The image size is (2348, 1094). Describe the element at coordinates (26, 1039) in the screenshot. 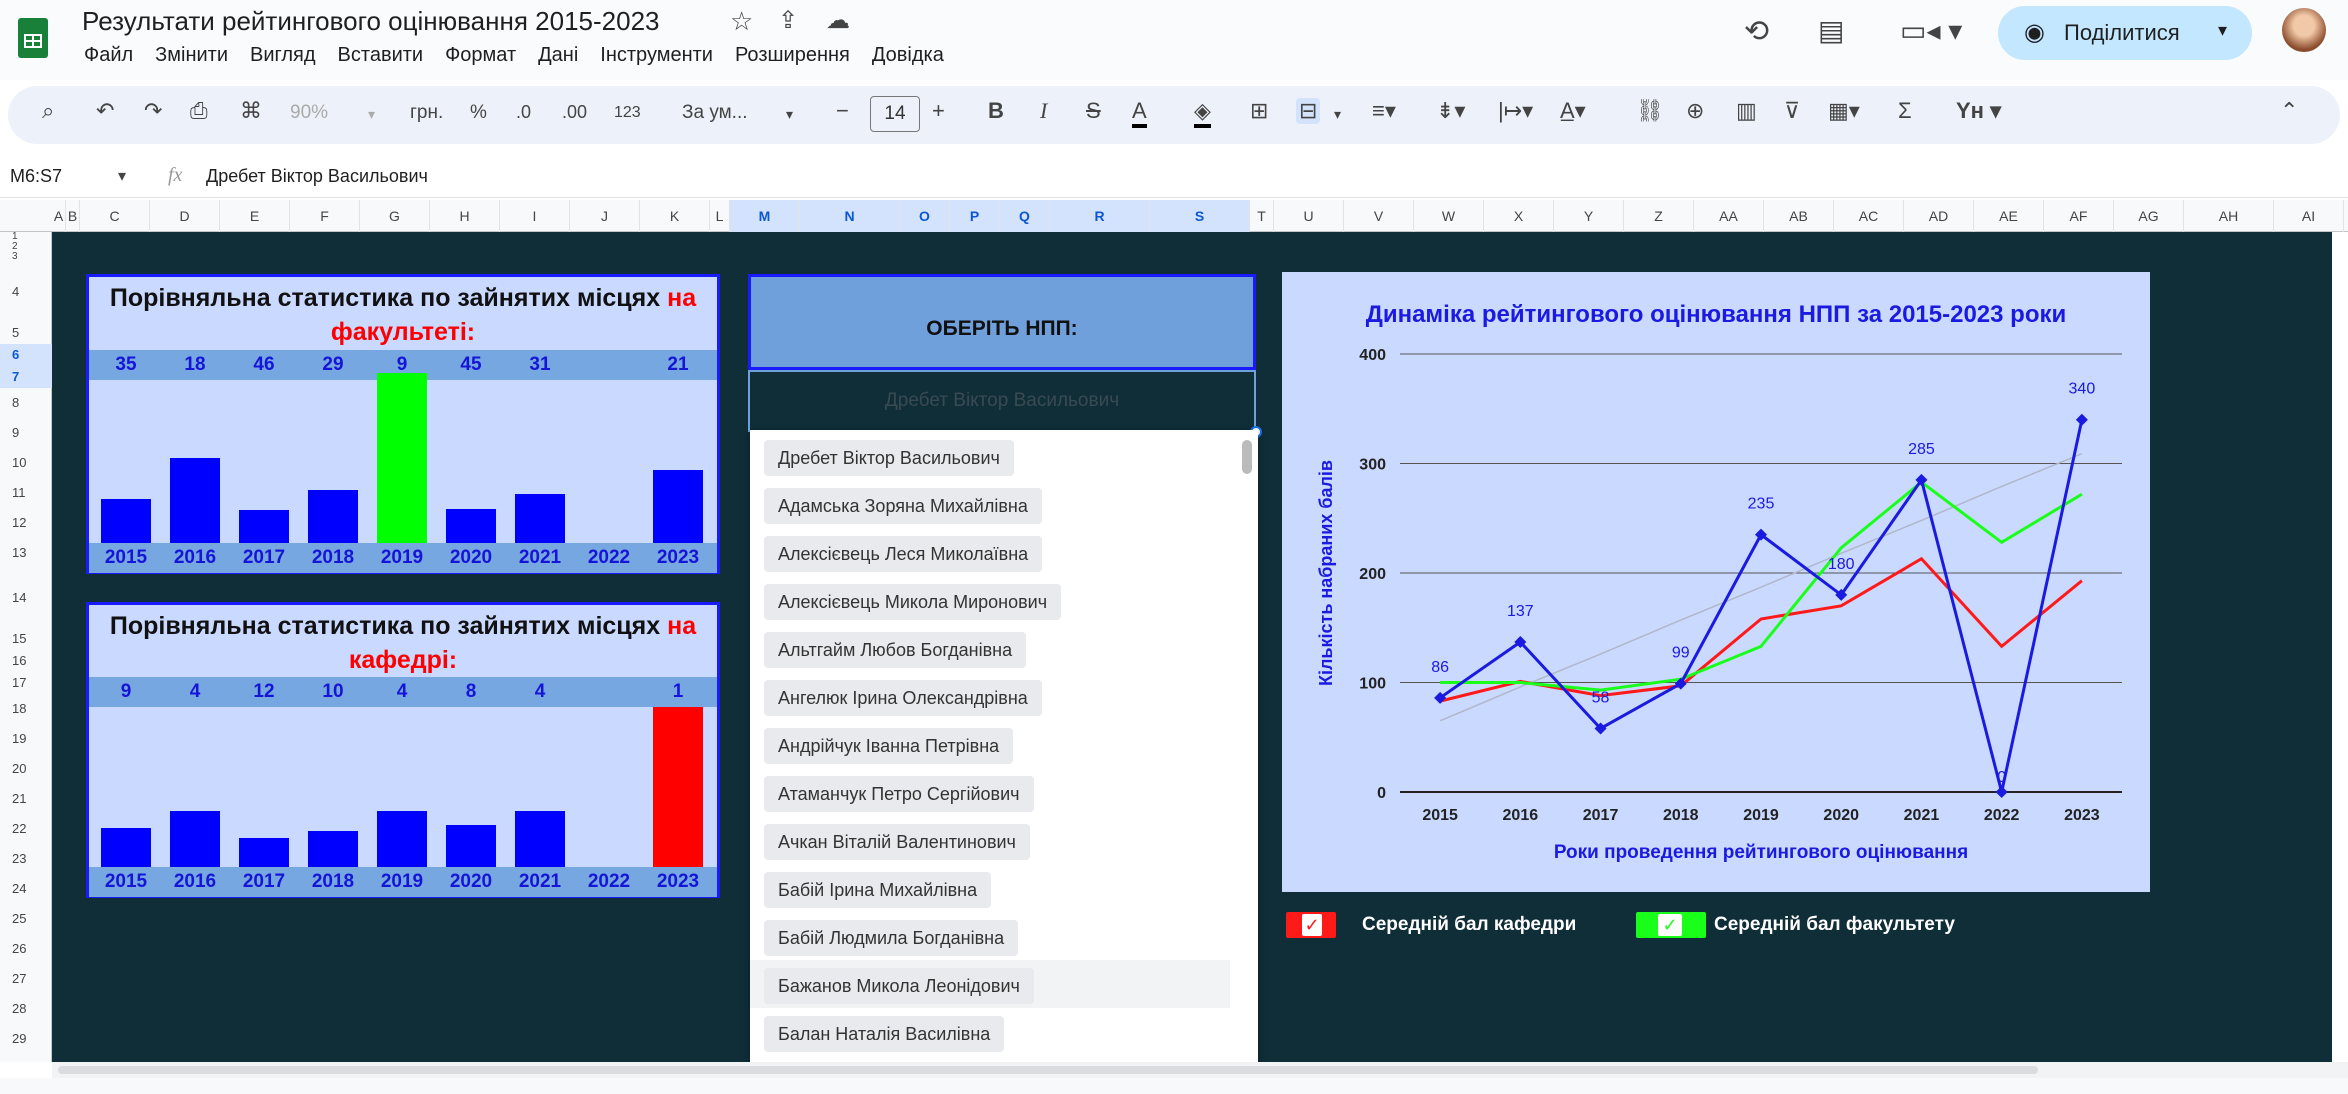

I see `row-header-29: 29` at that location.